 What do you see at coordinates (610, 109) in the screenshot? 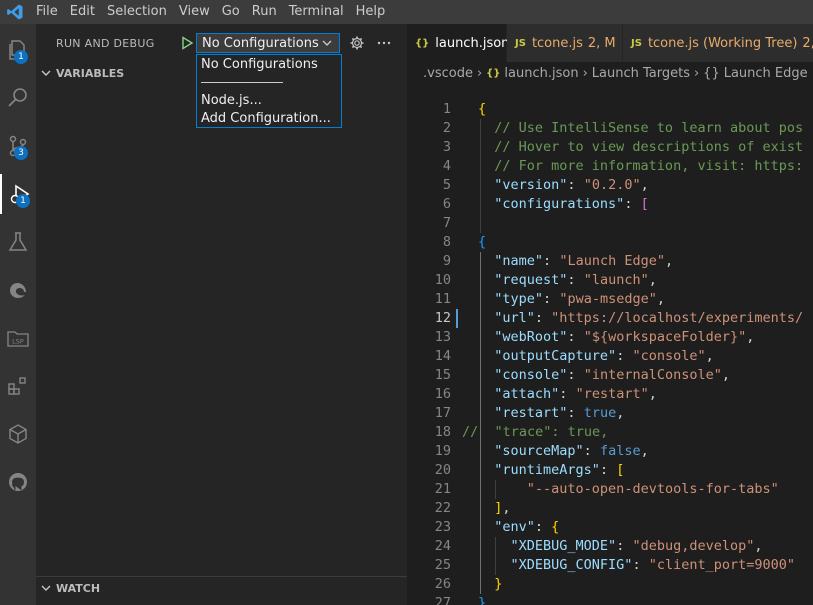
I see `code-line: 1{` at bounding box center [610, 109].